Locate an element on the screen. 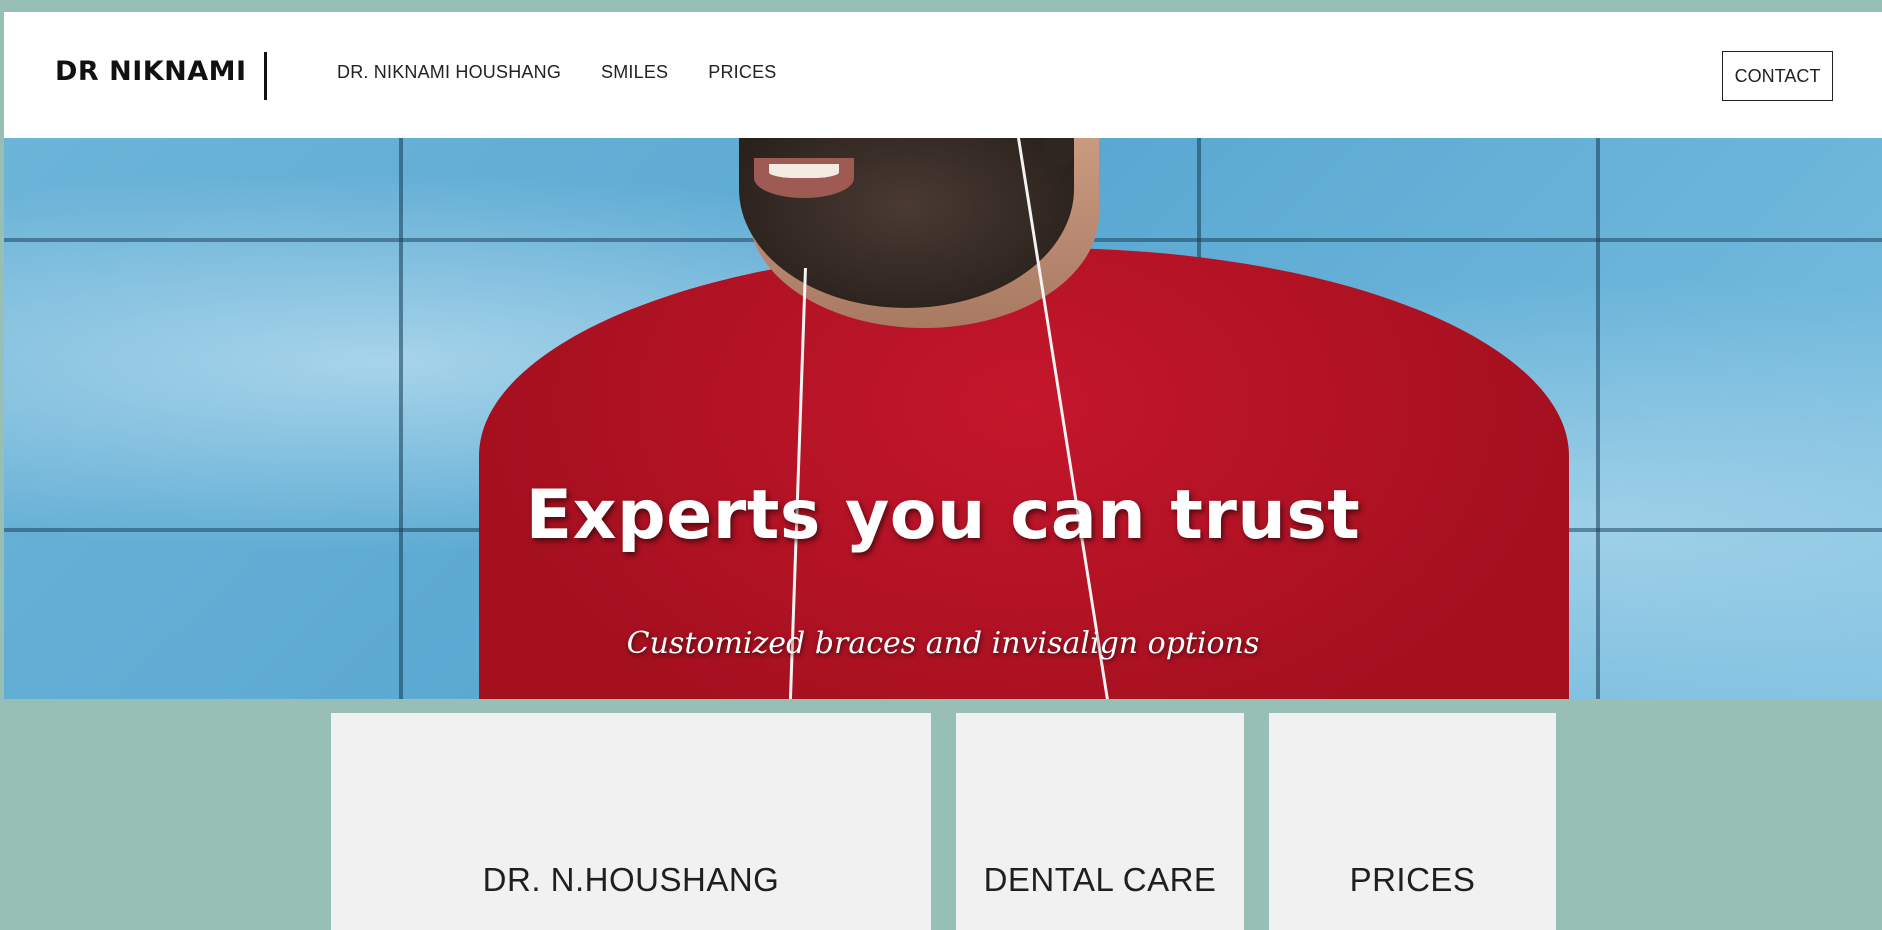  contact-button: CONTACT is located at coordinates (1777, 76).